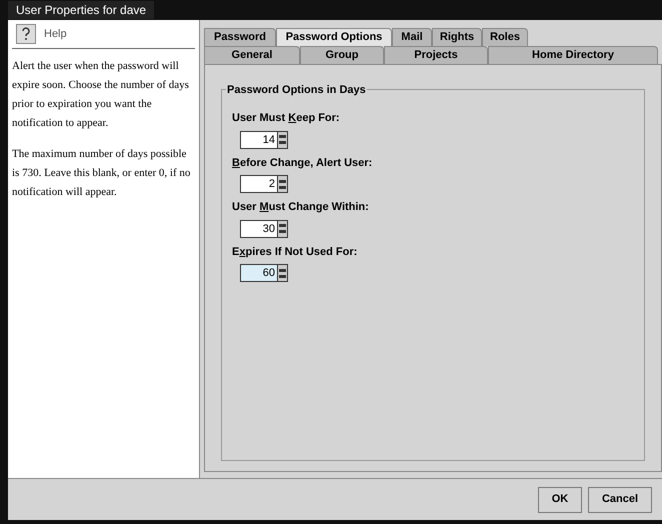 Image resolution: width=662 pixels, height=524 pixels. Describe the element at coordinates (436, 55) in the screenshot. I see `tab: Projects` at that location.